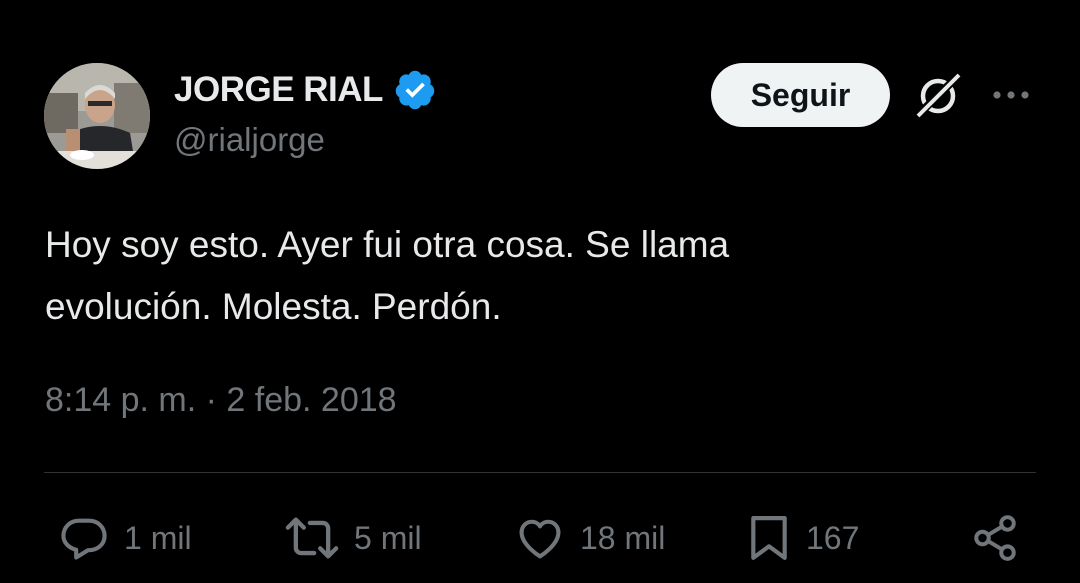  Describe the element at coordinates (249, 140) in the screenshot. I see `author-handle: @rialjorge` at that location.